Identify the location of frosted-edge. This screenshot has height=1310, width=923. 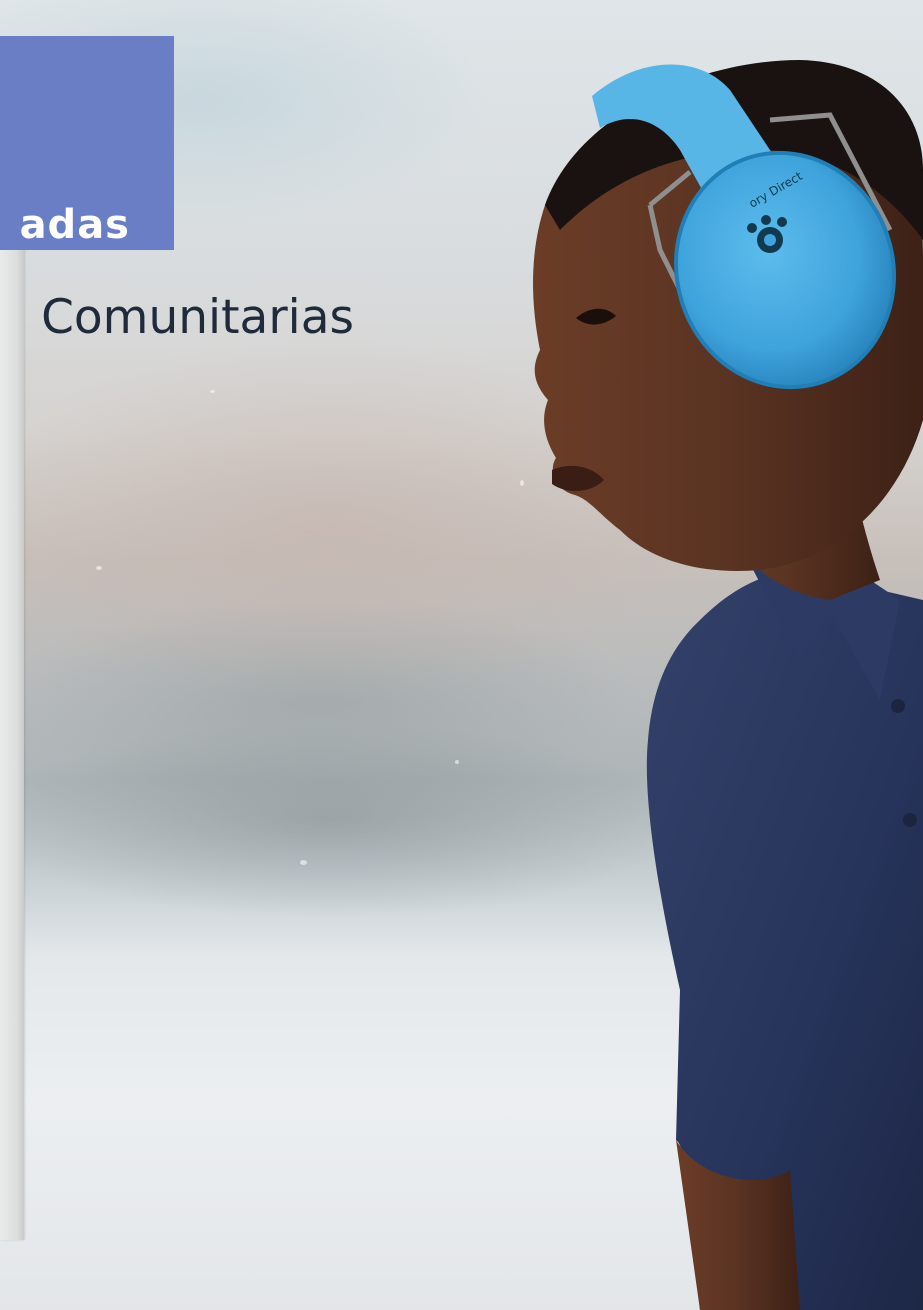
(12, 740).